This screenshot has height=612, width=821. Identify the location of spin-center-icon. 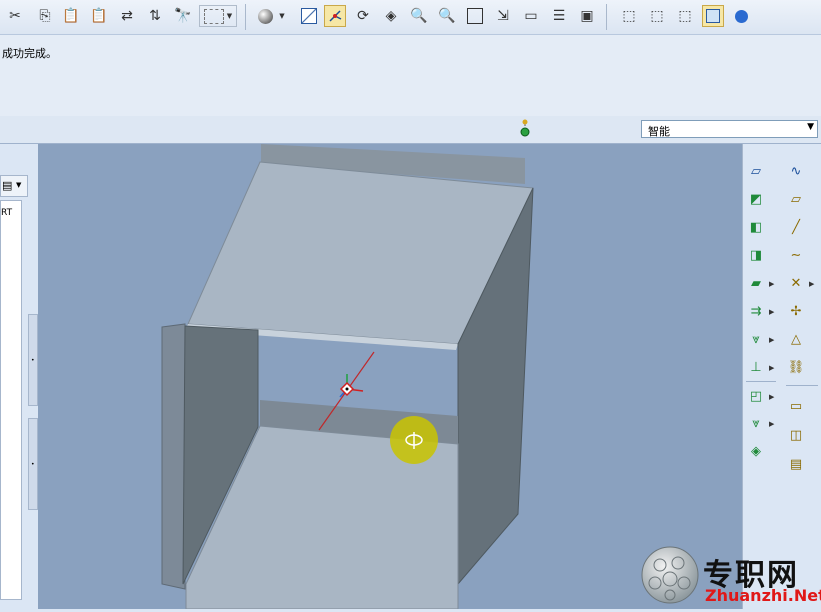
(351, 386).